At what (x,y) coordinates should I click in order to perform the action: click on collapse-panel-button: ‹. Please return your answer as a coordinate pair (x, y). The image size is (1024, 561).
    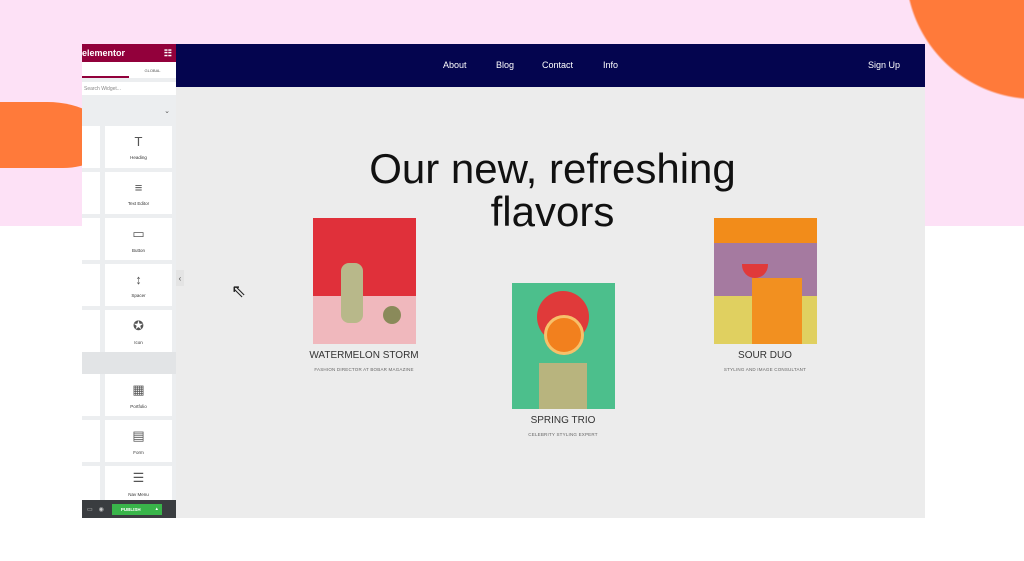
    Looking at the image, I should click on (180, 278).